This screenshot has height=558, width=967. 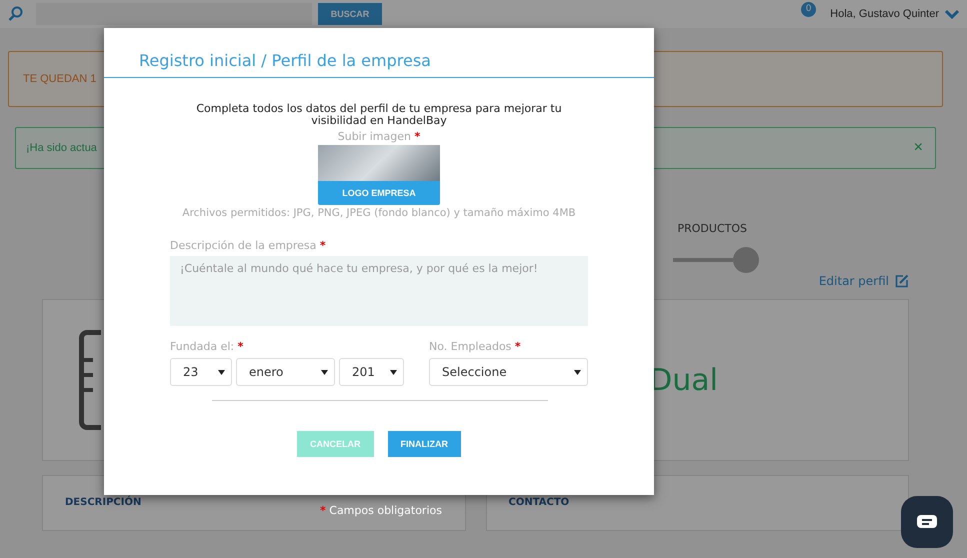 I want to click on notification-badge: 0, so click(x=808, y=9).